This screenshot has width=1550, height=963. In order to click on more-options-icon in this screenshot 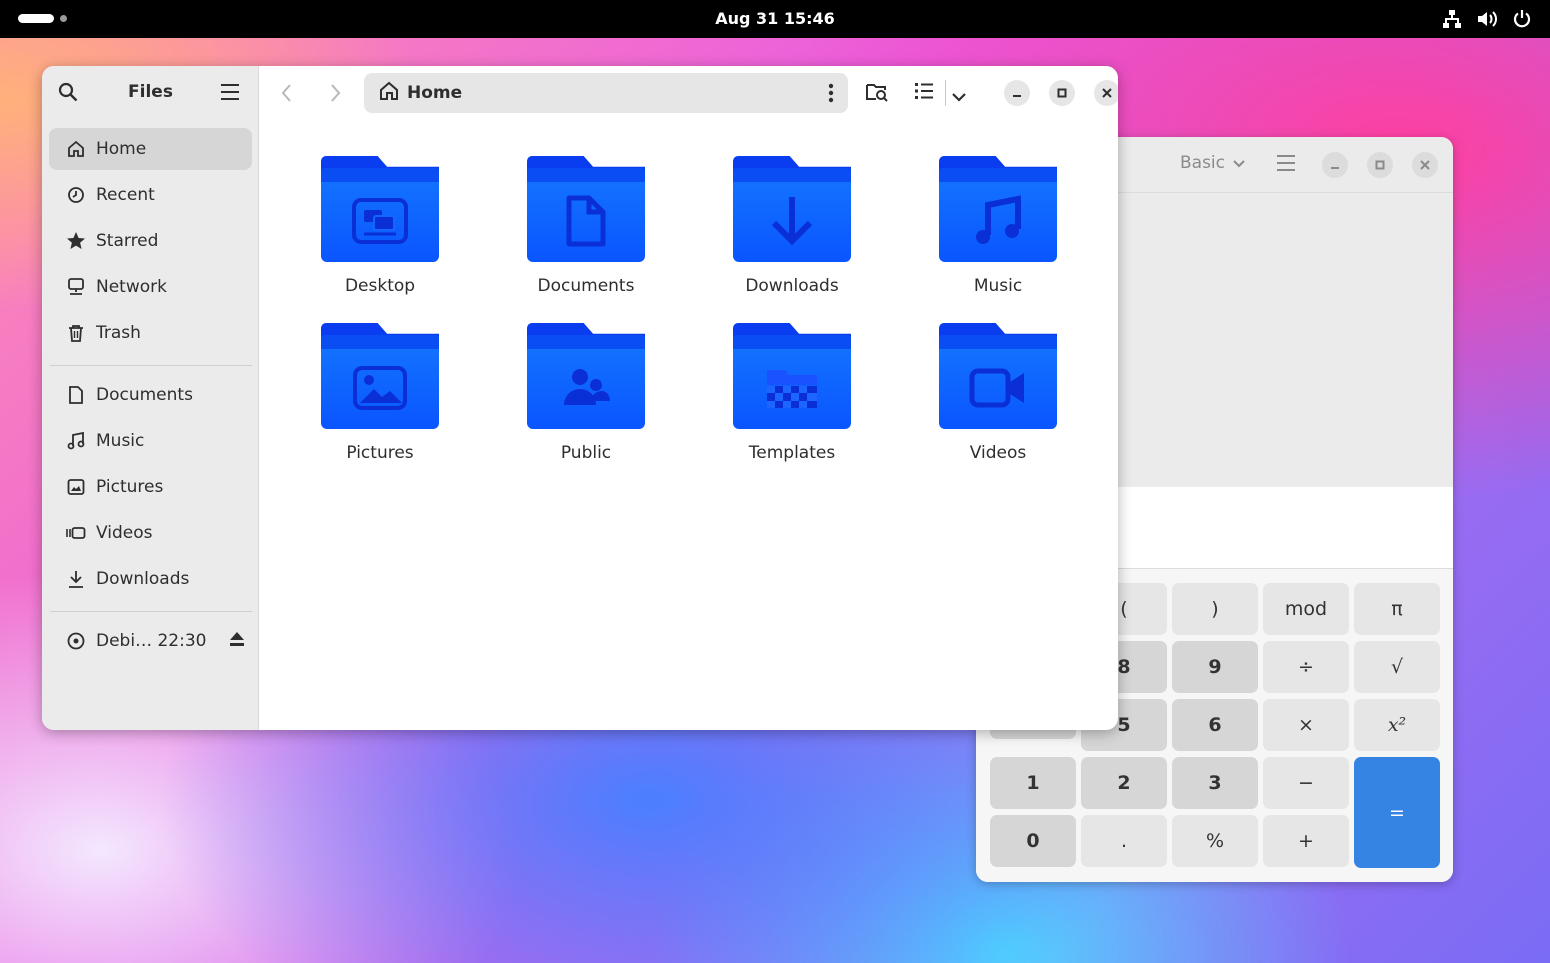, I will do `click(831, 95)`.